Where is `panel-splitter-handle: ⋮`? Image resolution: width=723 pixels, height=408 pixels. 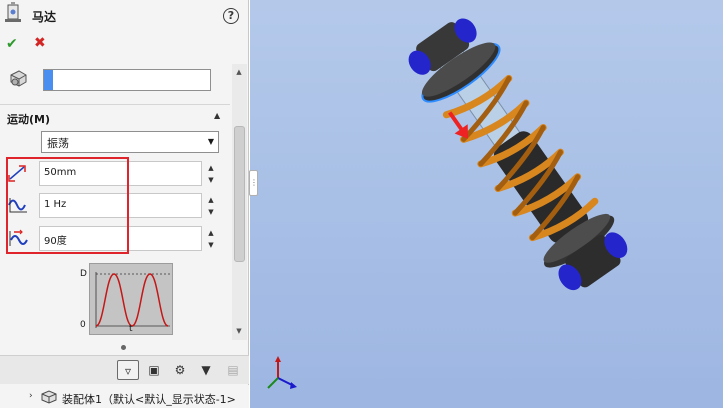
panel-splitter-handle: ⋮ is located at coordinates (253, 183).